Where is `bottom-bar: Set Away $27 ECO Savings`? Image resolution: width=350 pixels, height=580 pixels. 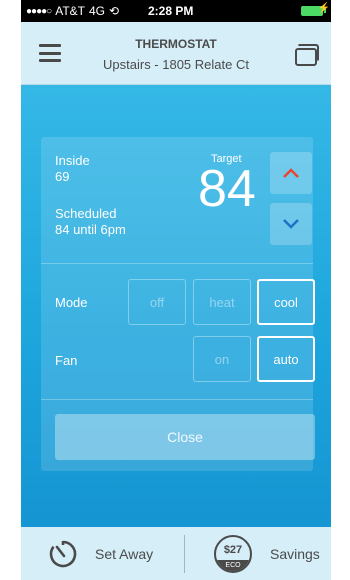
bottom-bar: Set Away $27 ECO Savings is located at coordinates (176, 553).